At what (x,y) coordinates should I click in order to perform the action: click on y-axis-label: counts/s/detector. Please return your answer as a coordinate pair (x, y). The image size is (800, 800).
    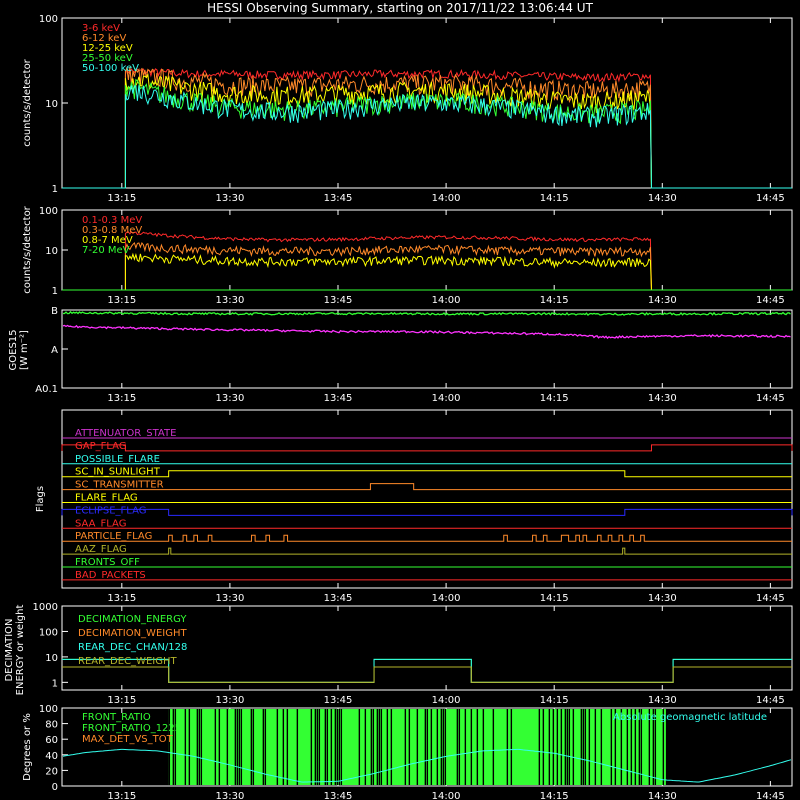
    Looking at the image, I should click on (27, 102).